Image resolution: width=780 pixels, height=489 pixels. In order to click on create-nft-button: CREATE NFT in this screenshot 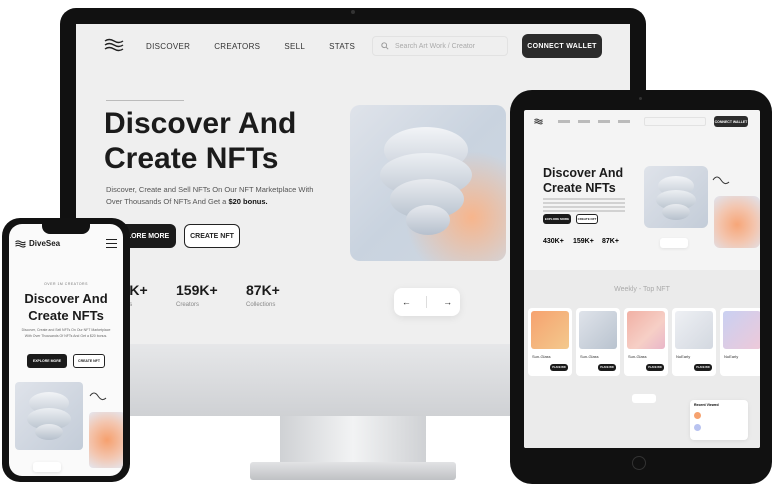, I will do `click(212, 236)`.